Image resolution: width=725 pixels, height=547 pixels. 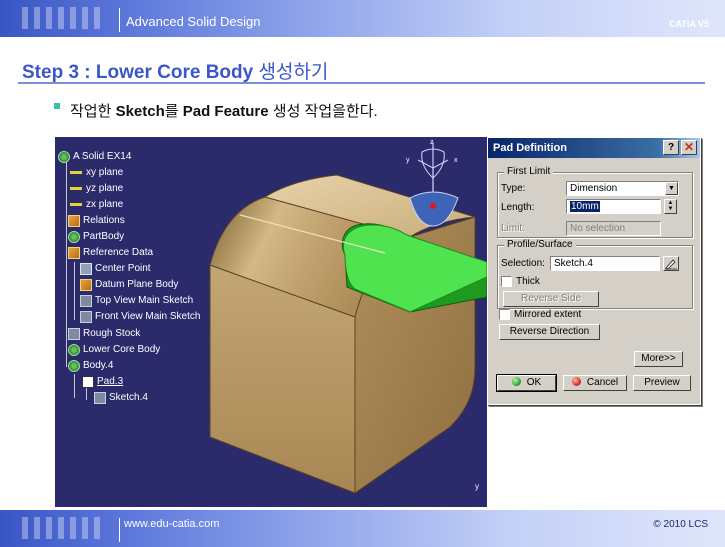 What do you see at coordinates (595, 383) in the screenshot?
I see `cancel-button: Cancel` at bounding box center [595, 383].